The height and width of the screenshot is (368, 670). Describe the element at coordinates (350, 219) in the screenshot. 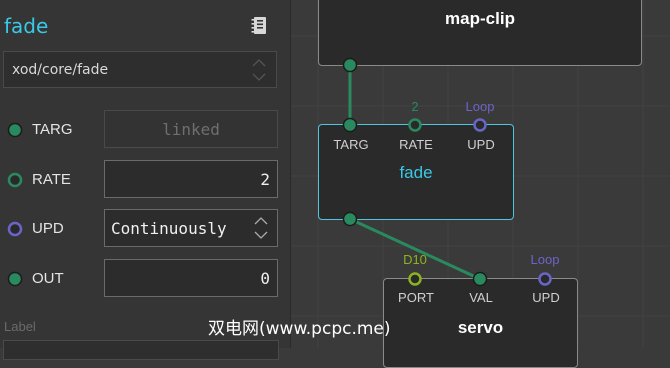

I see `node-fade-out-pin` at that location.